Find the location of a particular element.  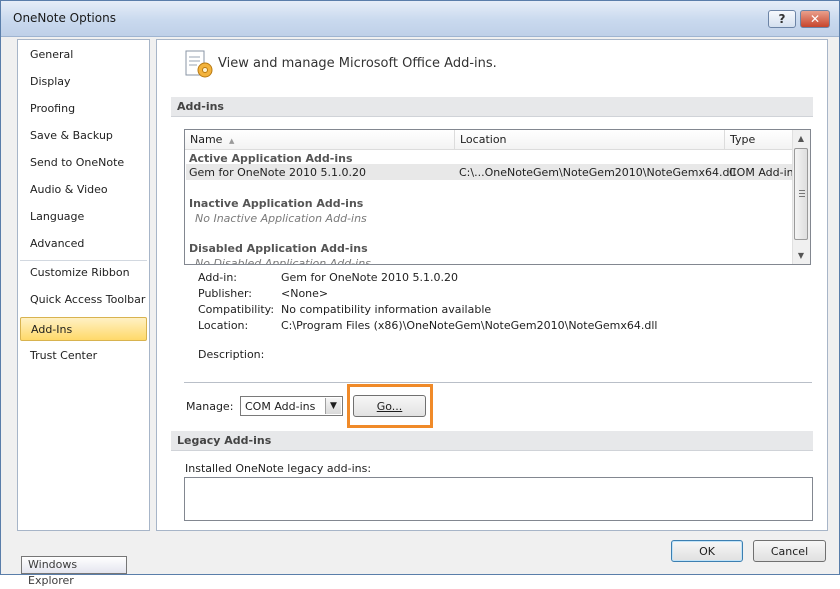

location-label: Location: is located at coordinates (223, 325).